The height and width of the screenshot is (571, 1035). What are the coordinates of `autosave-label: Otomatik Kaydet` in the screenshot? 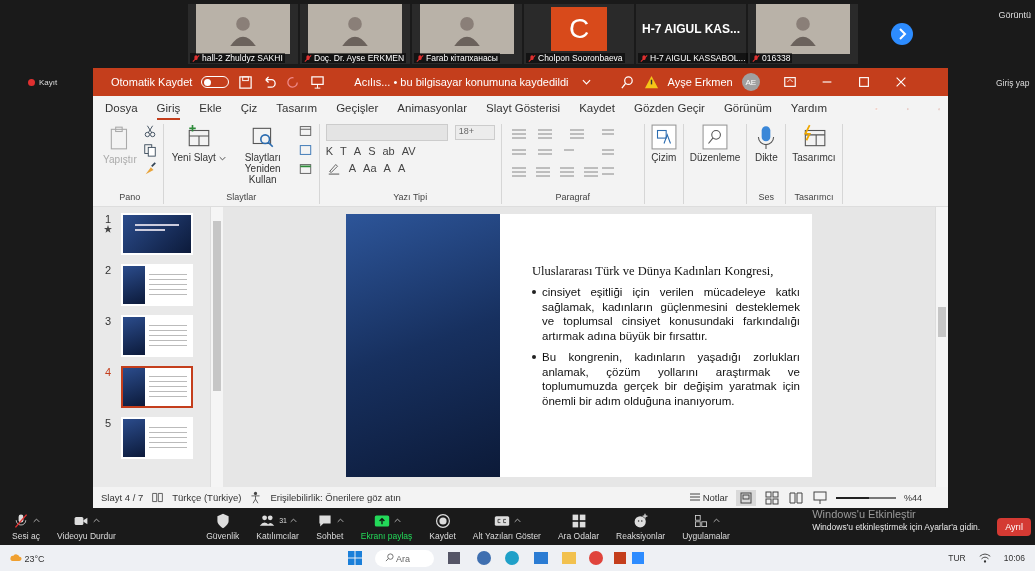 It's located at (152, 82).